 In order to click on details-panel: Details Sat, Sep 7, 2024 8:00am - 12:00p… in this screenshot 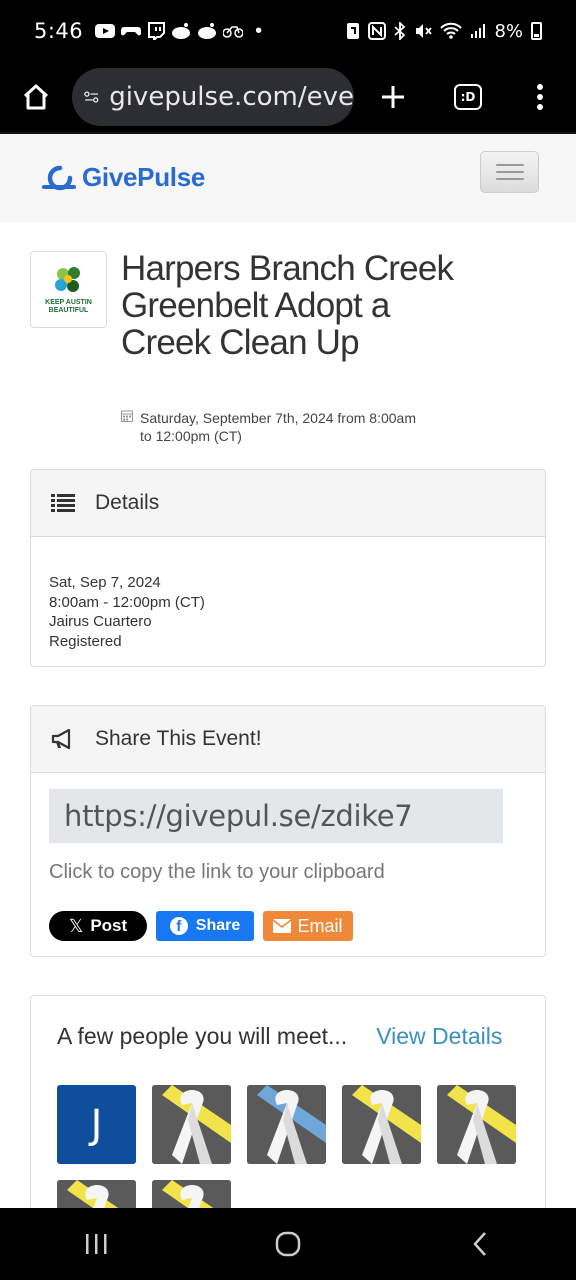, I will do `click(288, 568)`.